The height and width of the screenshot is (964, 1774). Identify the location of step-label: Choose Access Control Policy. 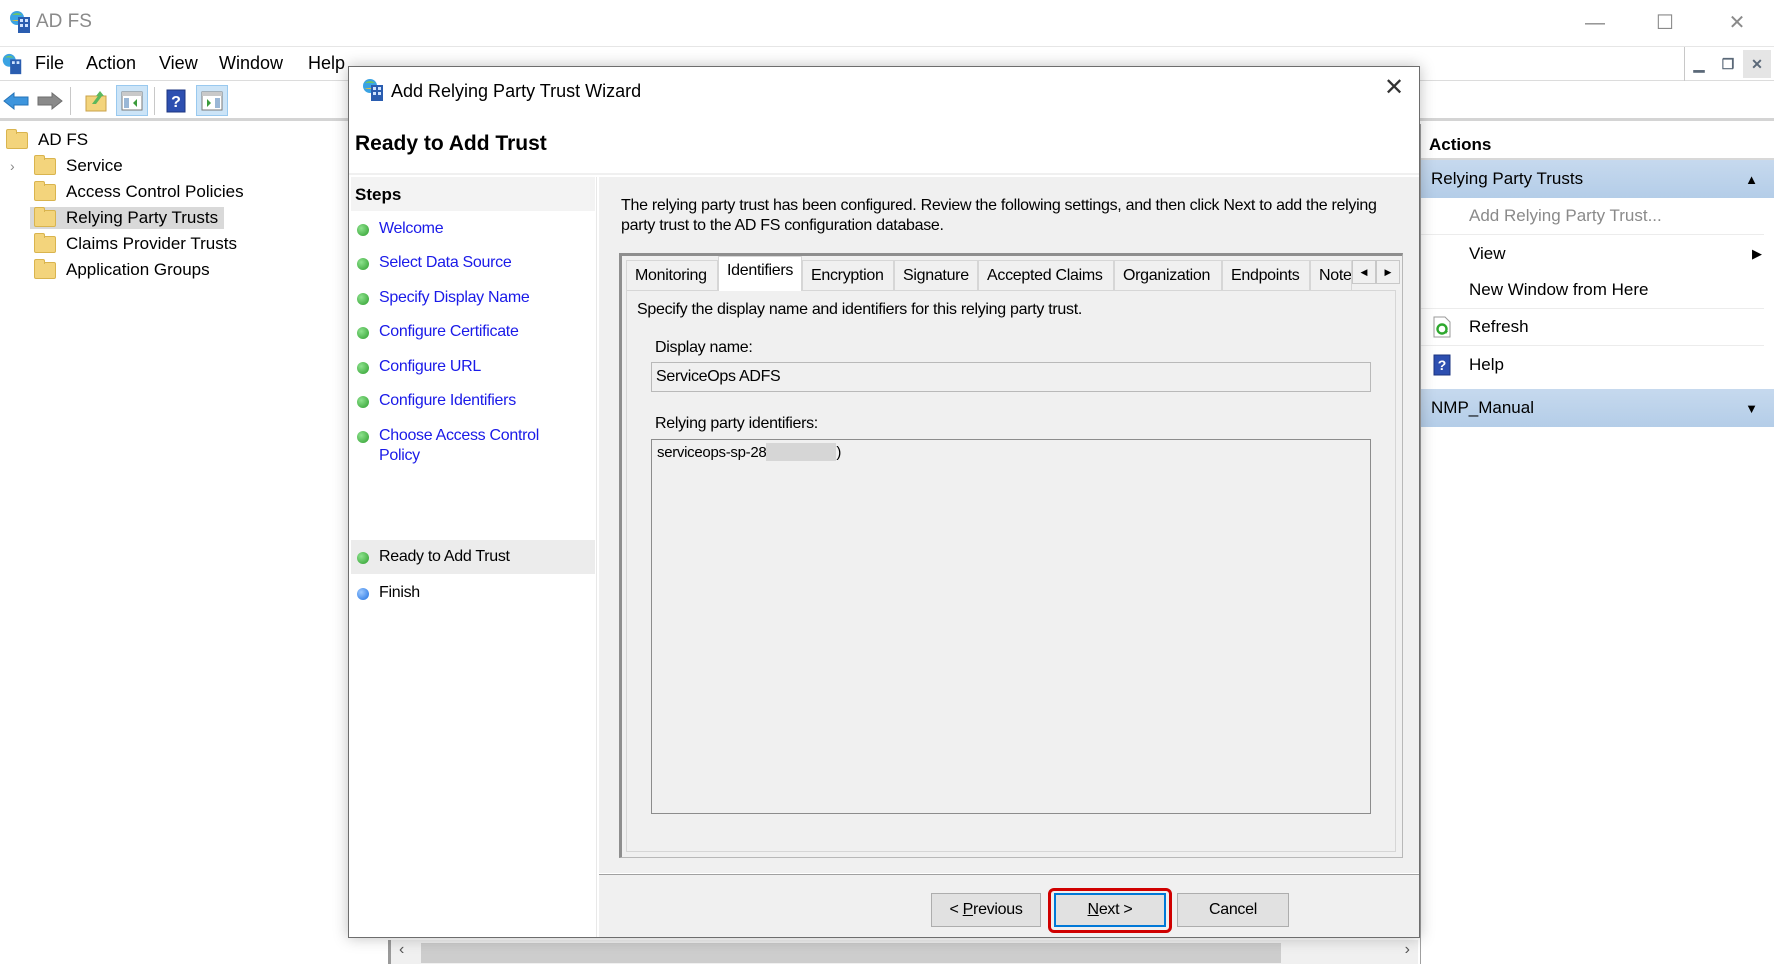
(459, 445).